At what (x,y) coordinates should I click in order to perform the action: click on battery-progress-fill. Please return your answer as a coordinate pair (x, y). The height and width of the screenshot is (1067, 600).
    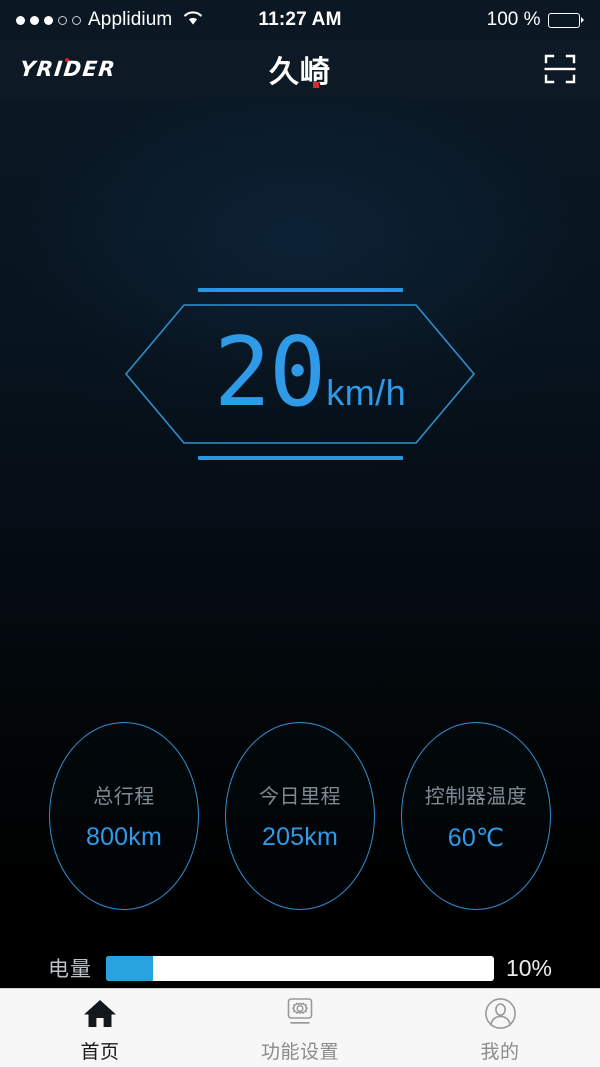
    Looking at the image, I should click on (129, 968).